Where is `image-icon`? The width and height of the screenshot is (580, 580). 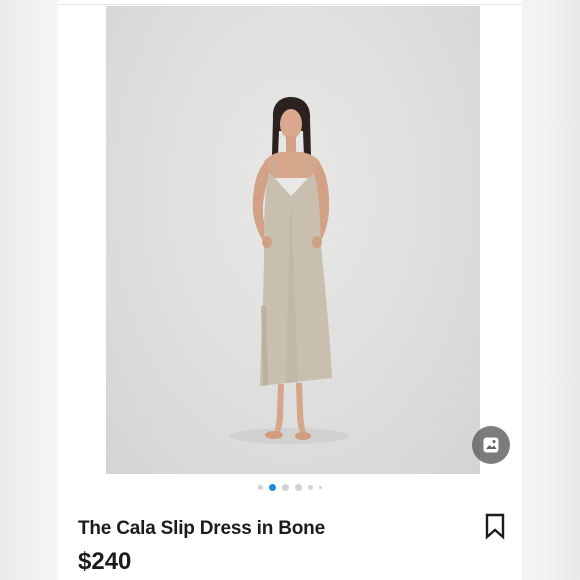 image-icon is located at coordinates (491, 445).